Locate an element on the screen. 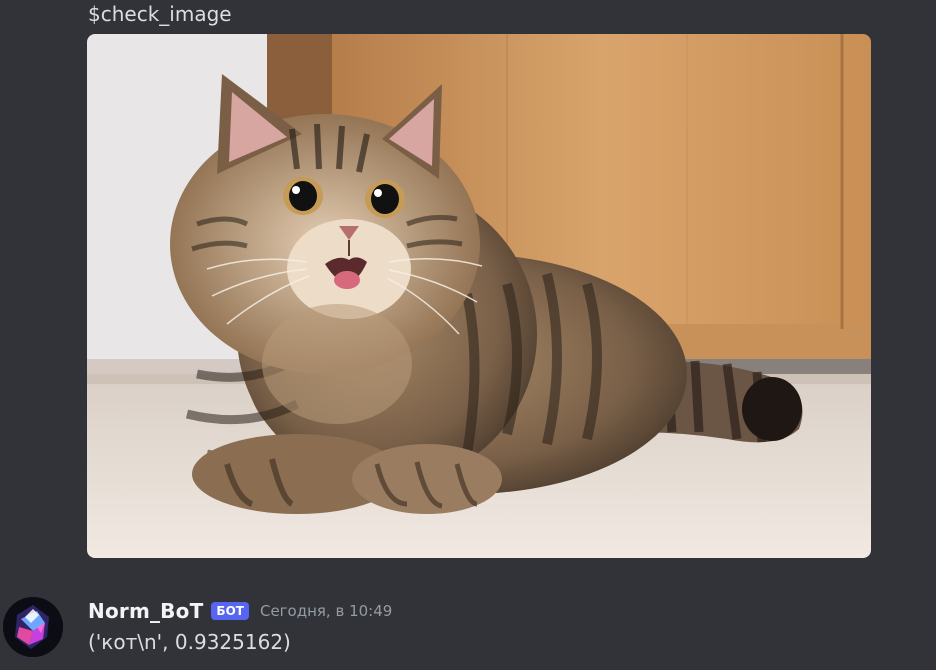 The width and height of the screenshot is (936, 670). message-timestamp: Сегодня, в 10:49 is located at coordinates (326, 611).